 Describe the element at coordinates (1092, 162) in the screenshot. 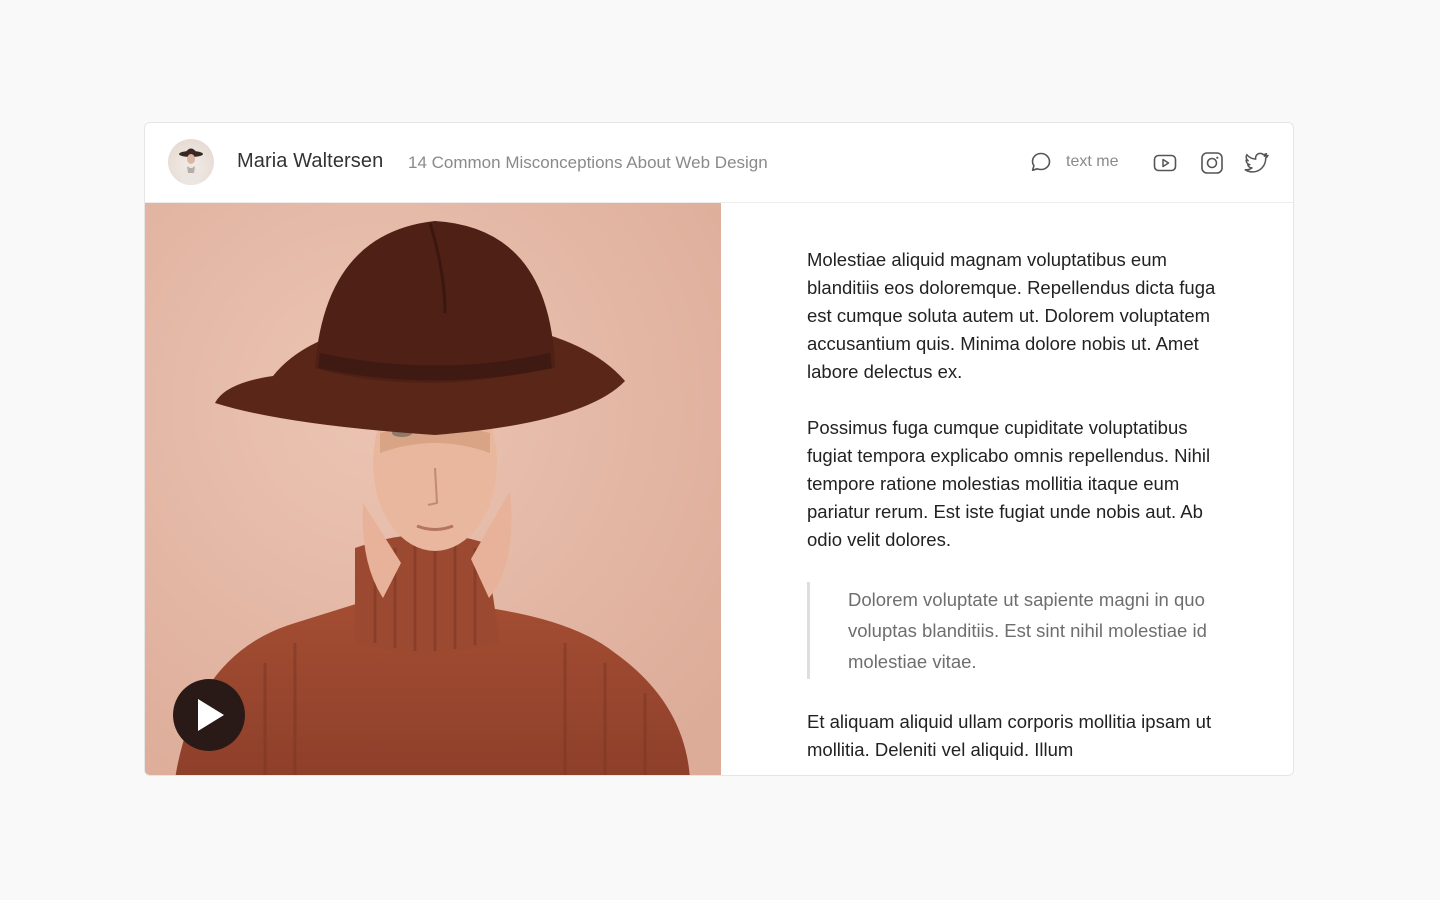

I see `text-me-link: text me` at that location.